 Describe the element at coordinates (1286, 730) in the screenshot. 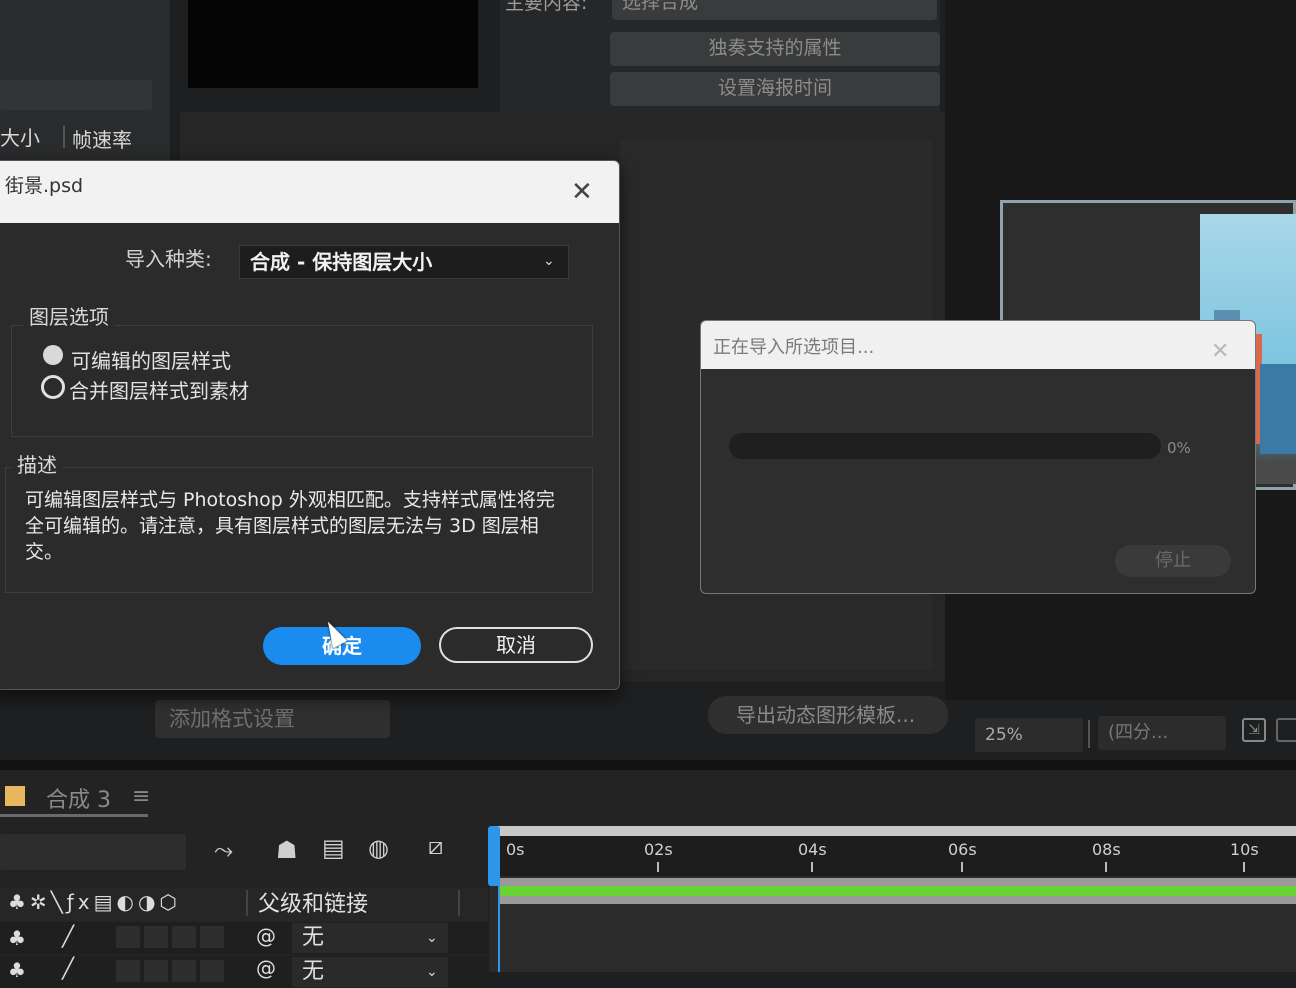

I see `toggle-transparency-grid-icon` at that location.